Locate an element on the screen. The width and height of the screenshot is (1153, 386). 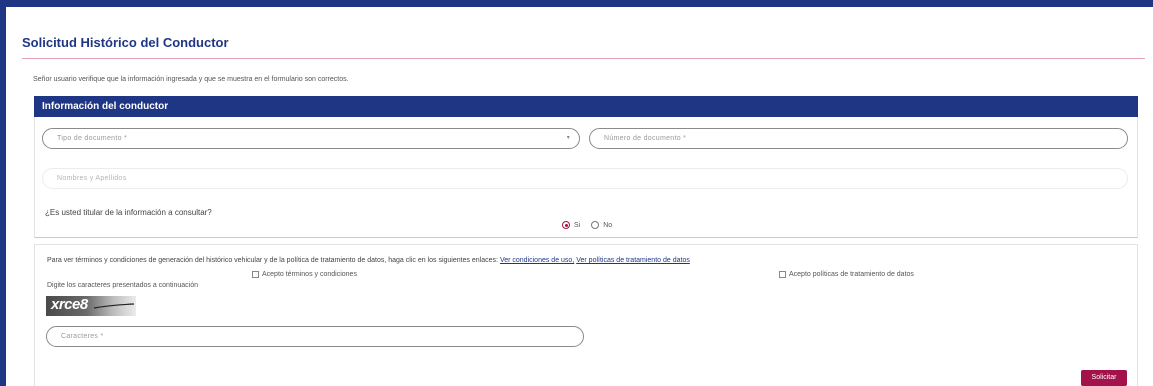
document-type-placeholder: Tipo de documento * is located at coordinates (92, 138).